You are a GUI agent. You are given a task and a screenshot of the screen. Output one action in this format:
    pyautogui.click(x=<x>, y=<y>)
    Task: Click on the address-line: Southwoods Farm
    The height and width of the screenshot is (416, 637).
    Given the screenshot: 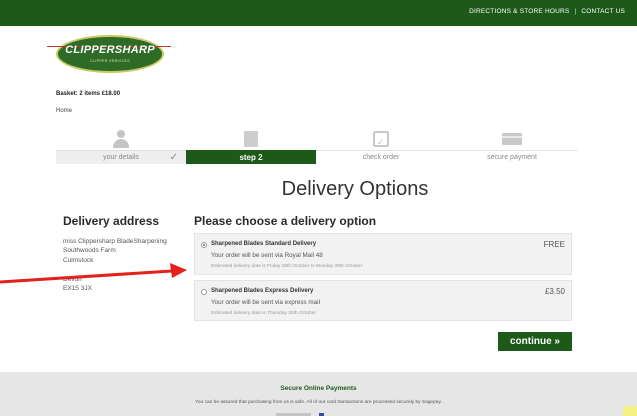 What is the action you would take?
    pyautogui.click(x=89, y=251)
    